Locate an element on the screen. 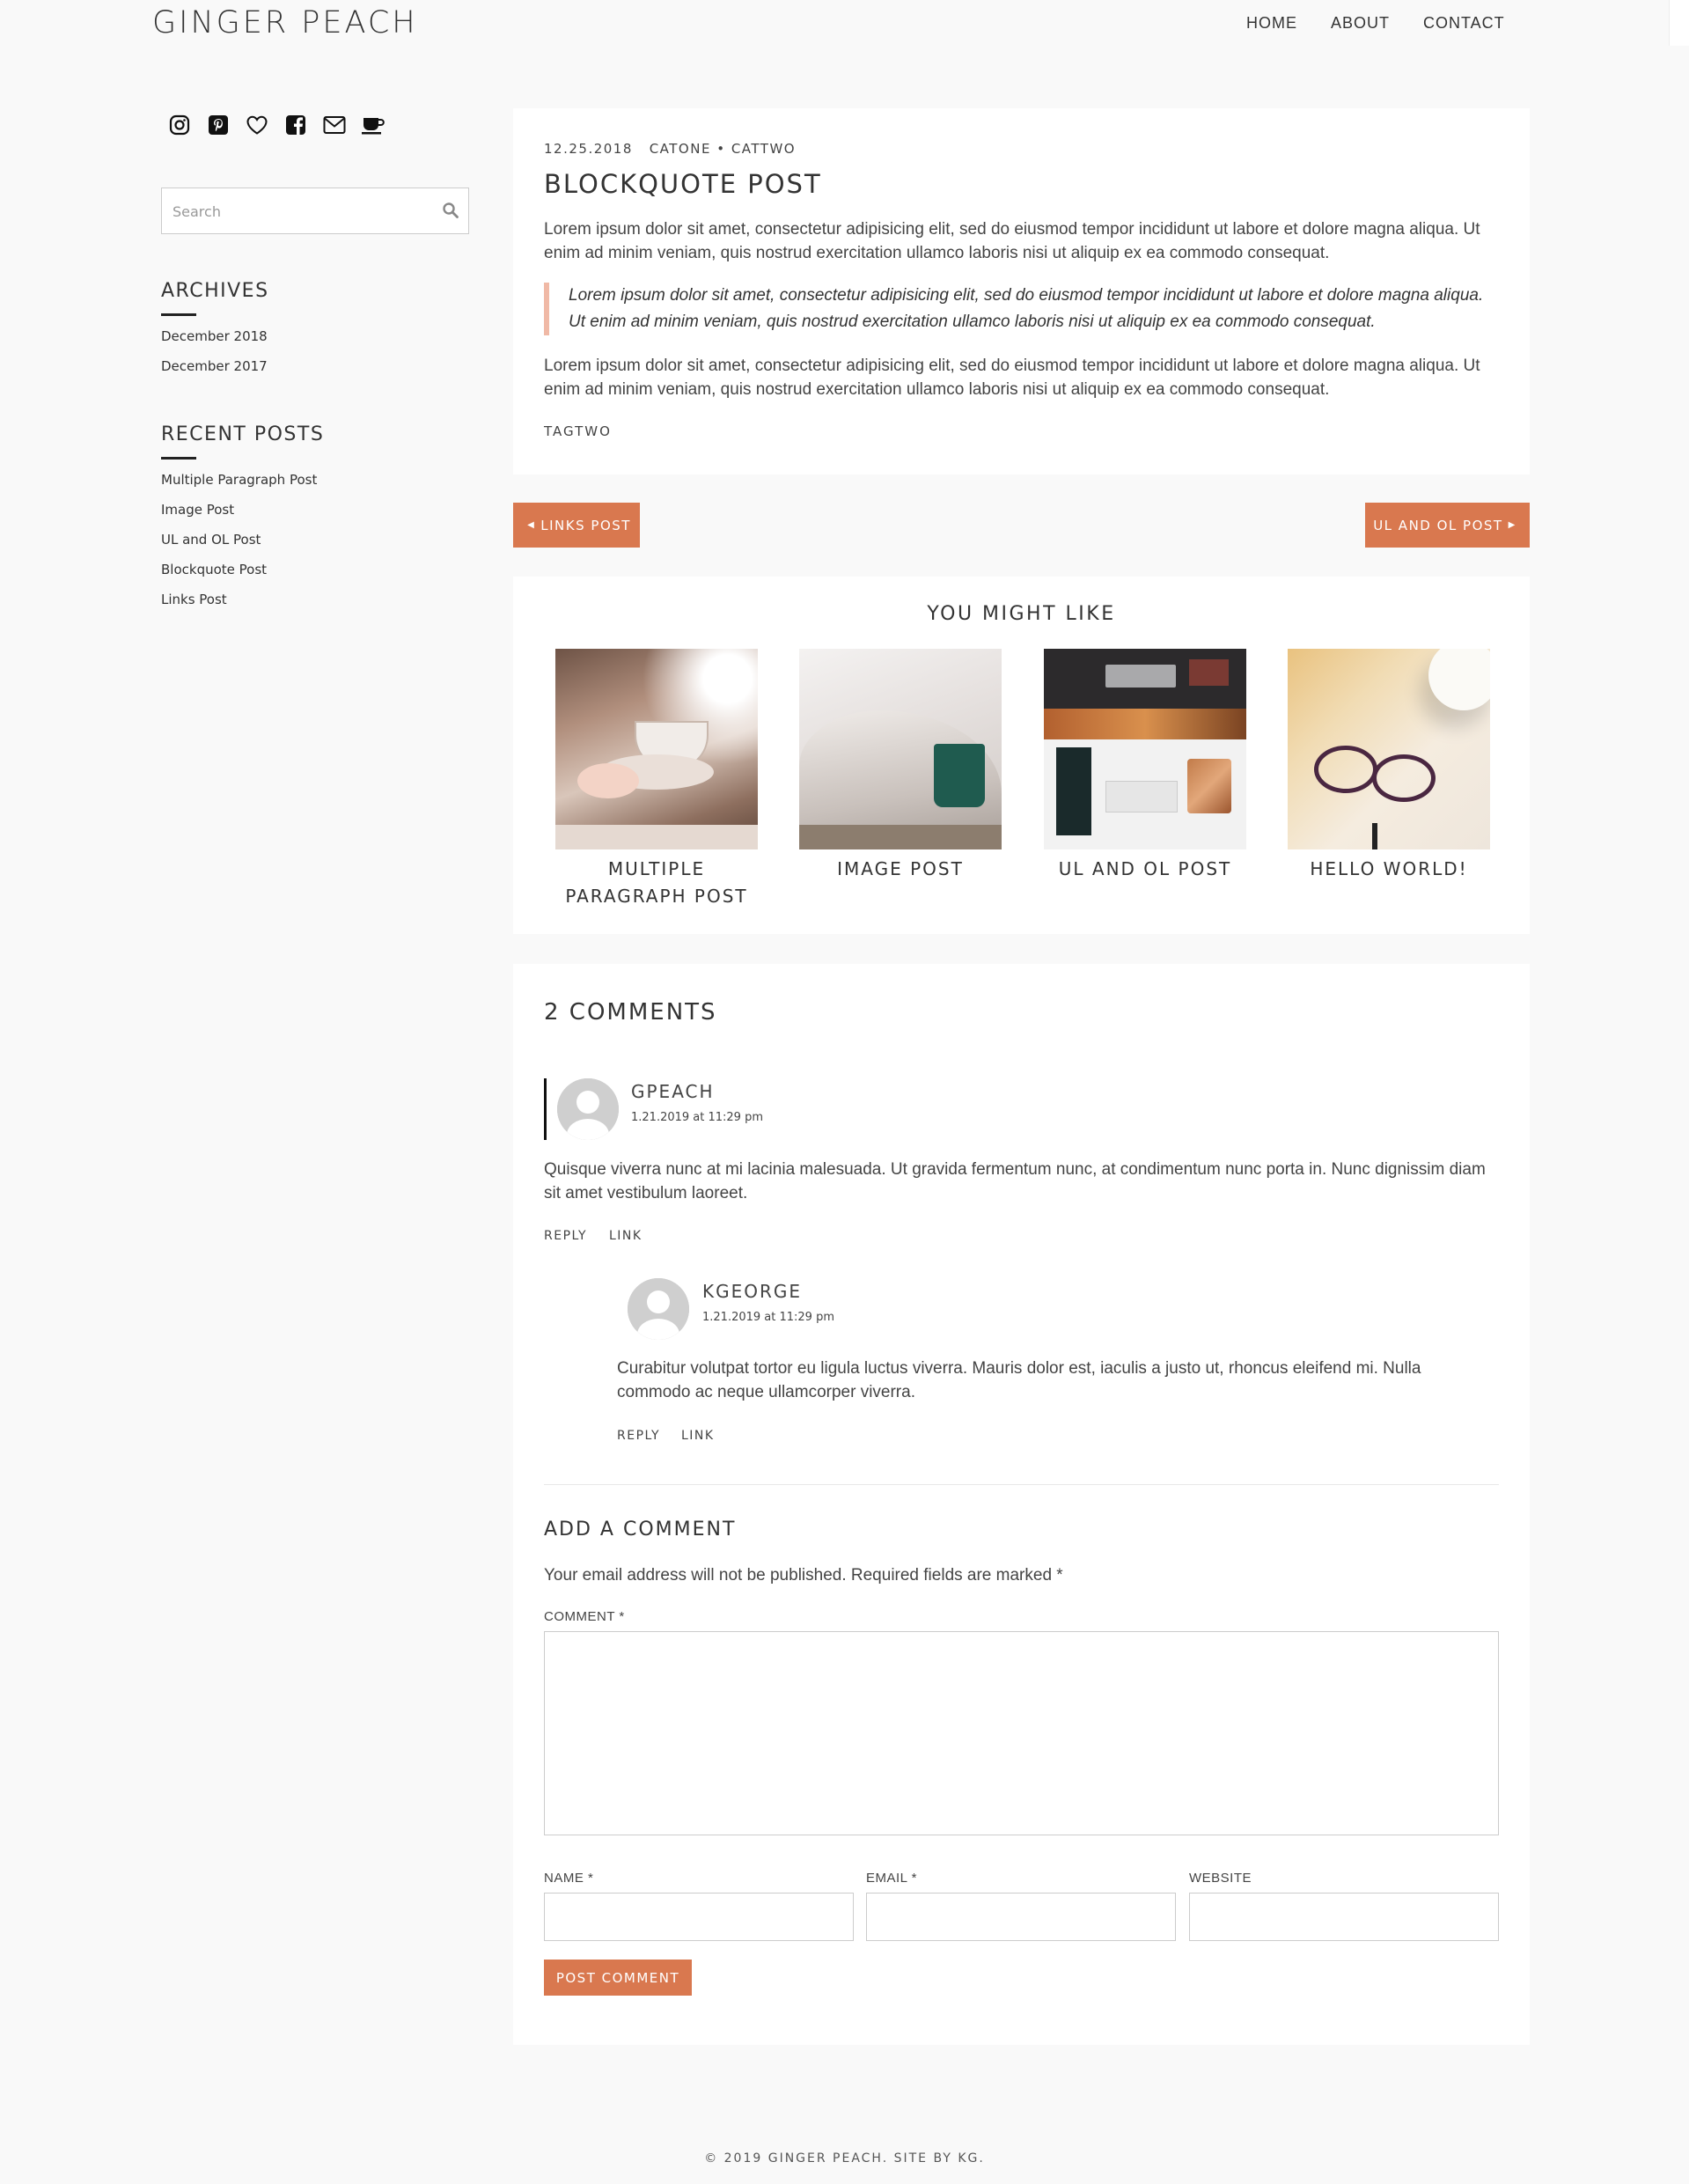 The width and height of the screenshot is (1689, 2184). next-post-label: UL AND OL POST is located at coordinates (1438, 525).